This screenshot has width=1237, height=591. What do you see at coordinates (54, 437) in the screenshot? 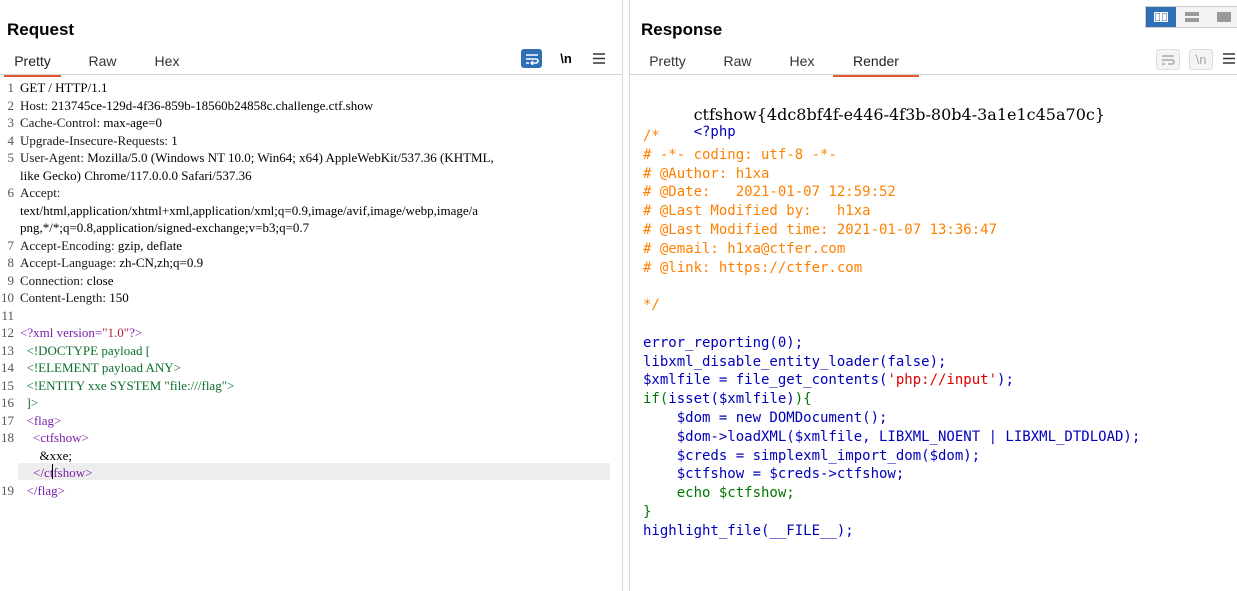
I see `code-line: <ctfshow>` at bounding box center [54, 437].